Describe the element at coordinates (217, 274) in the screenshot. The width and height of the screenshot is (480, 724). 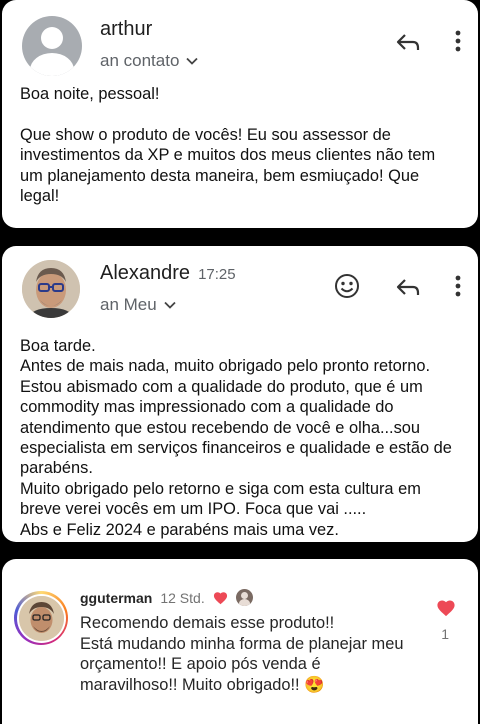
I see `email-time: 17:25` at that location.